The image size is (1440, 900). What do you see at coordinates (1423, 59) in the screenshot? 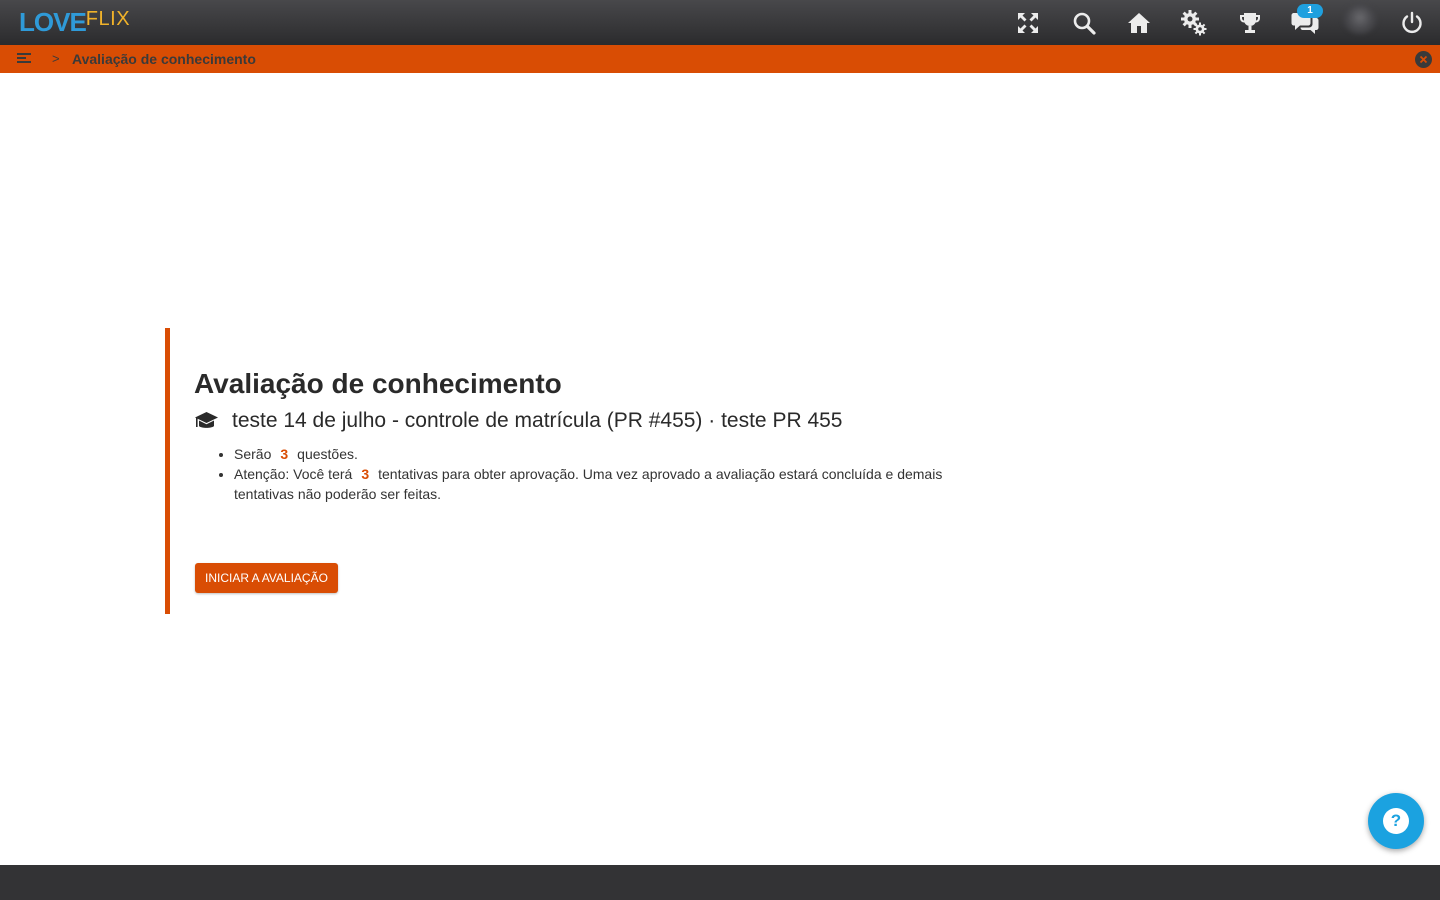
I see `close-icon` at bounding box center [1423, 59].